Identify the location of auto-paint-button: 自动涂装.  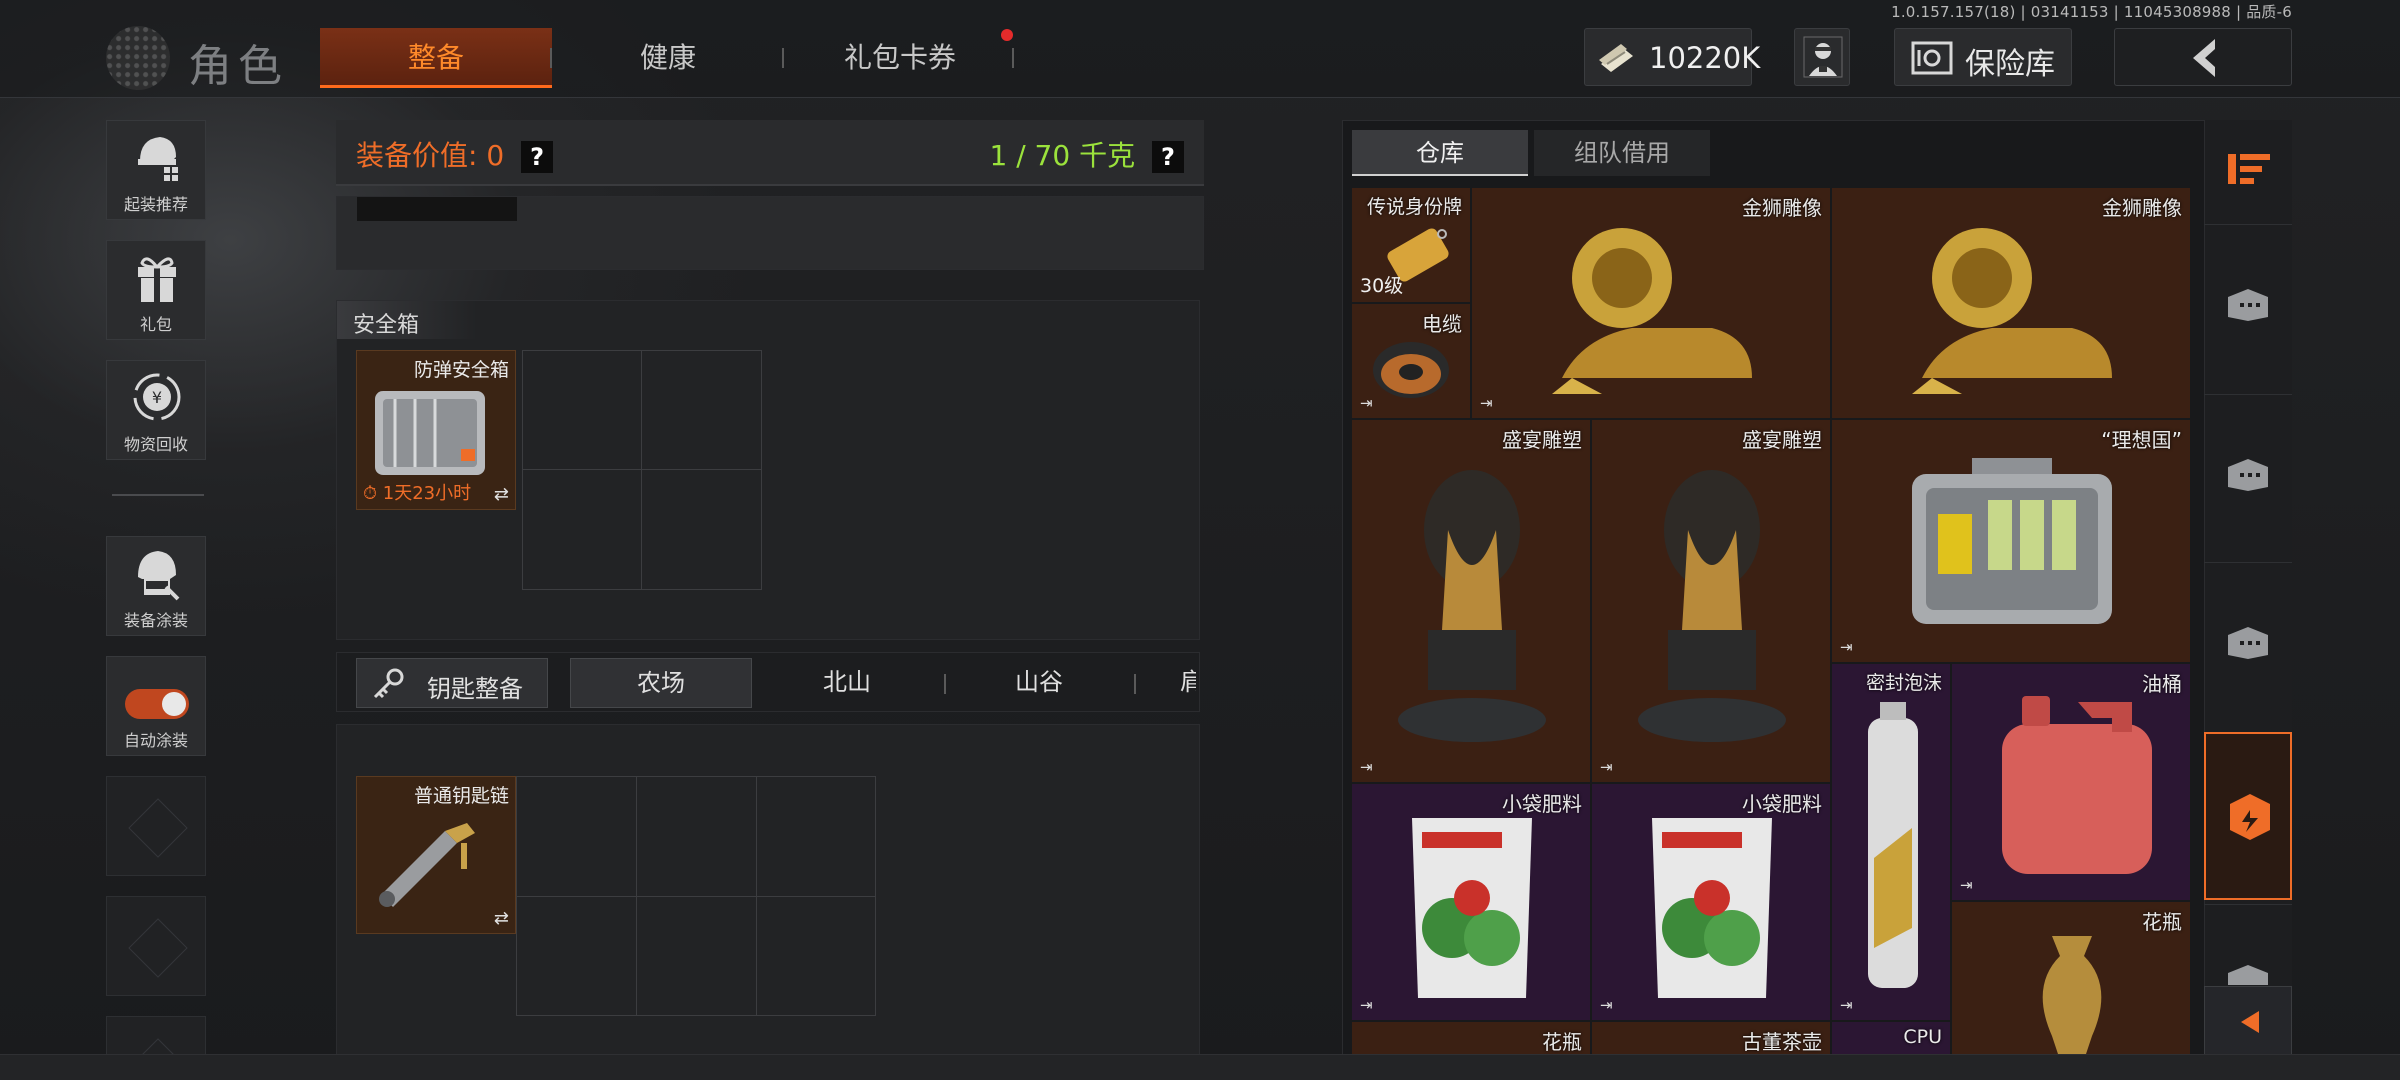
(156, 706).